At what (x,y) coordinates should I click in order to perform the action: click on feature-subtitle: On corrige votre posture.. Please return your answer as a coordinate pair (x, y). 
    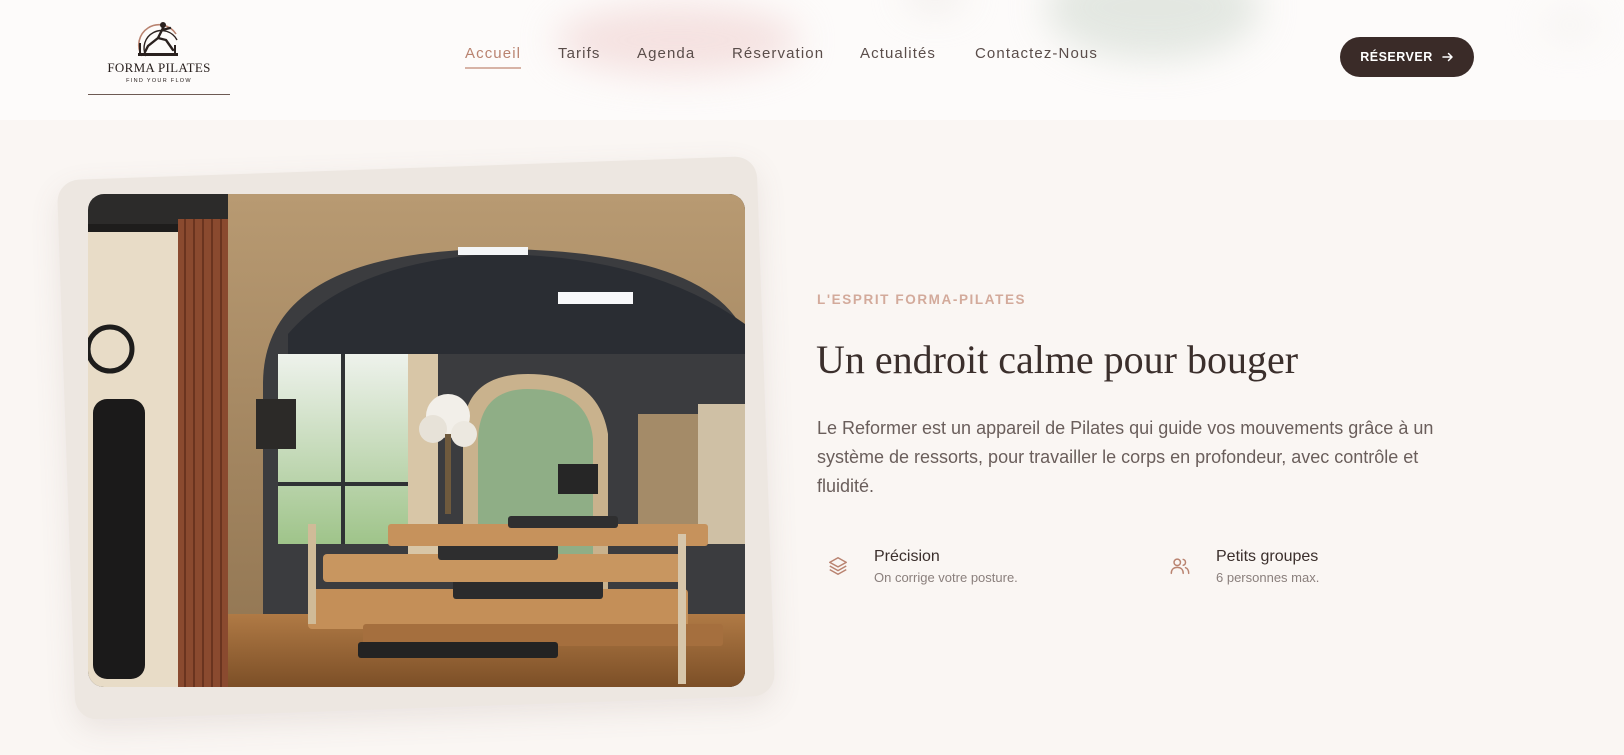
    Looking at the image, I should click on (946, 577).